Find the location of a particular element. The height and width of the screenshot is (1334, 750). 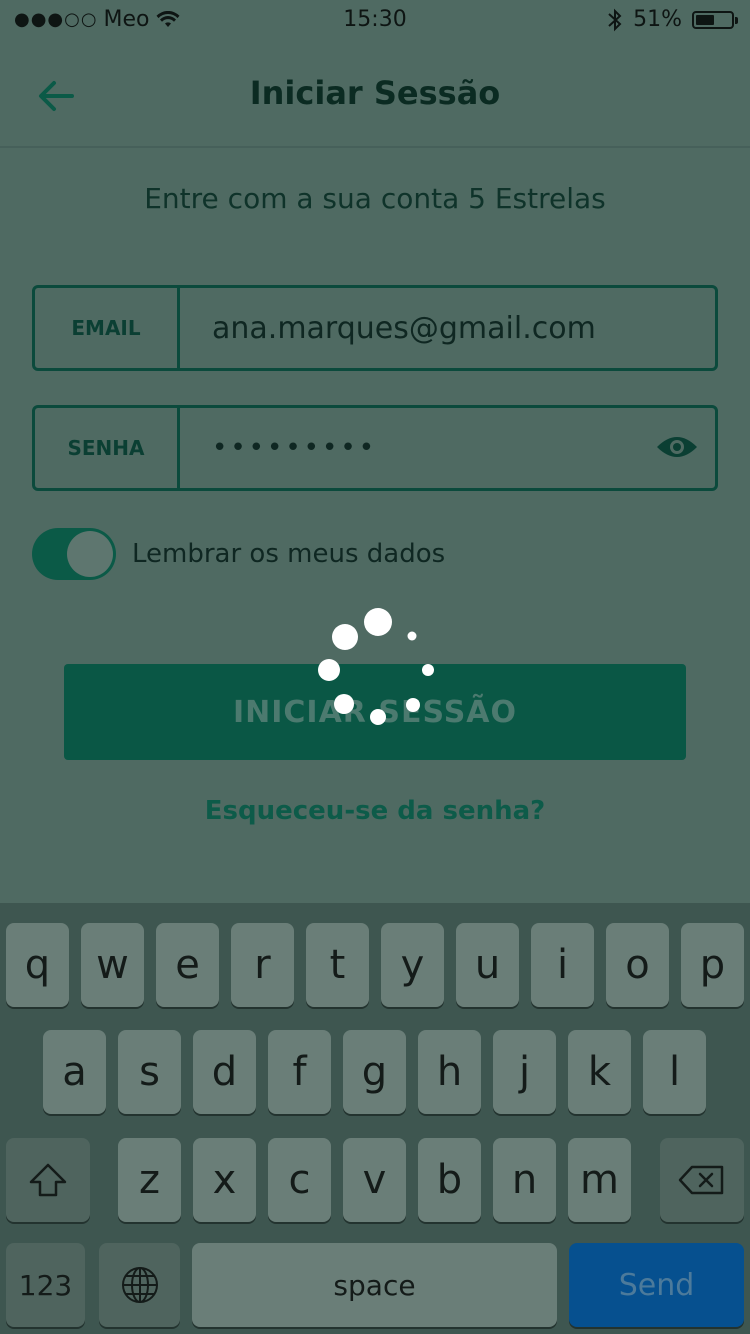

email-input: ana.marques@gmail.com is located at coordinates (447, 328).